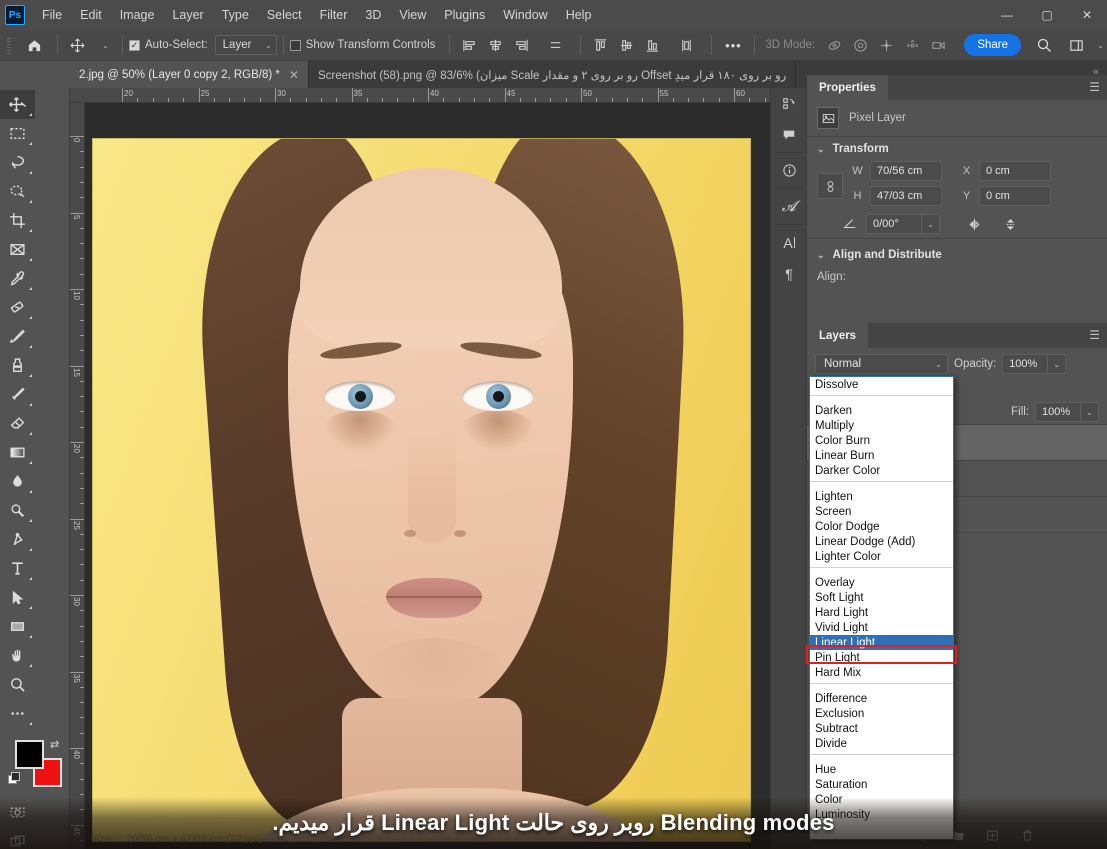 Image resolution: width=1107 pixels, height=849 pixels. Describe the element at coordinates (17, 162) in the screenshot. I see `lasso-tool` at that location.